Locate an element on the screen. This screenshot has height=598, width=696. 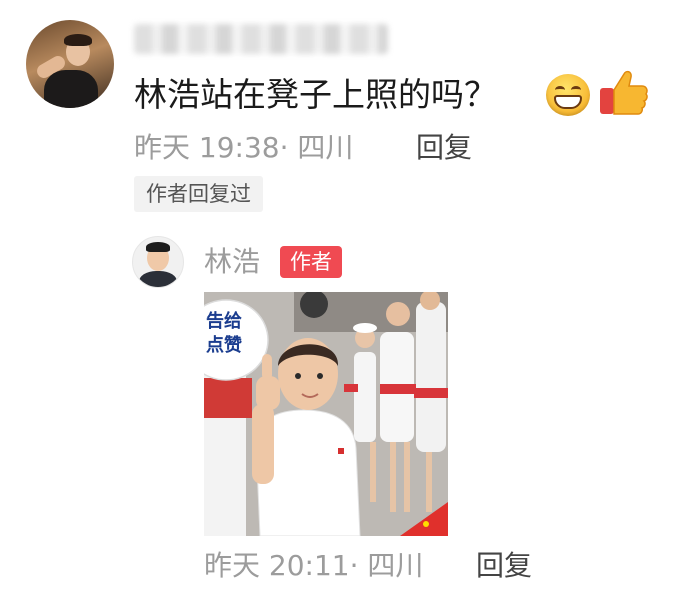
author-replied-tag: 作者回复过 is located at coordinates (198, 194).